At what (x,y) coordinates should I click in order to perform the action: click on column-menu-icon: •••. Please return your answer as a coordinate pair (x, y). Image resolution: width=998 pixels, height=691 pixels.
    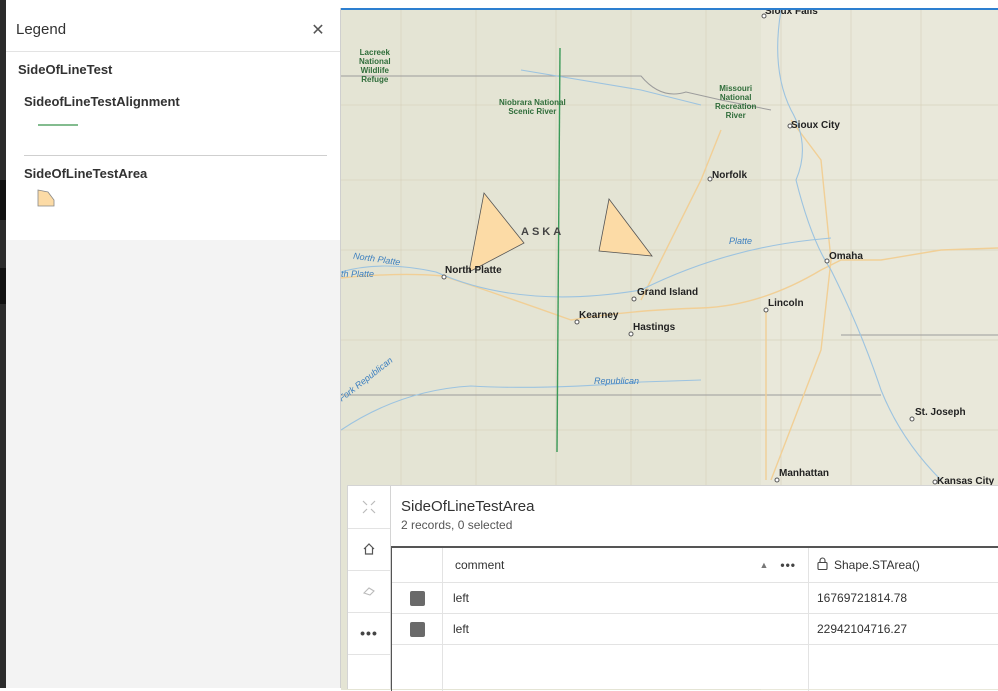
    Looking at the image, I should click on (788, 565).